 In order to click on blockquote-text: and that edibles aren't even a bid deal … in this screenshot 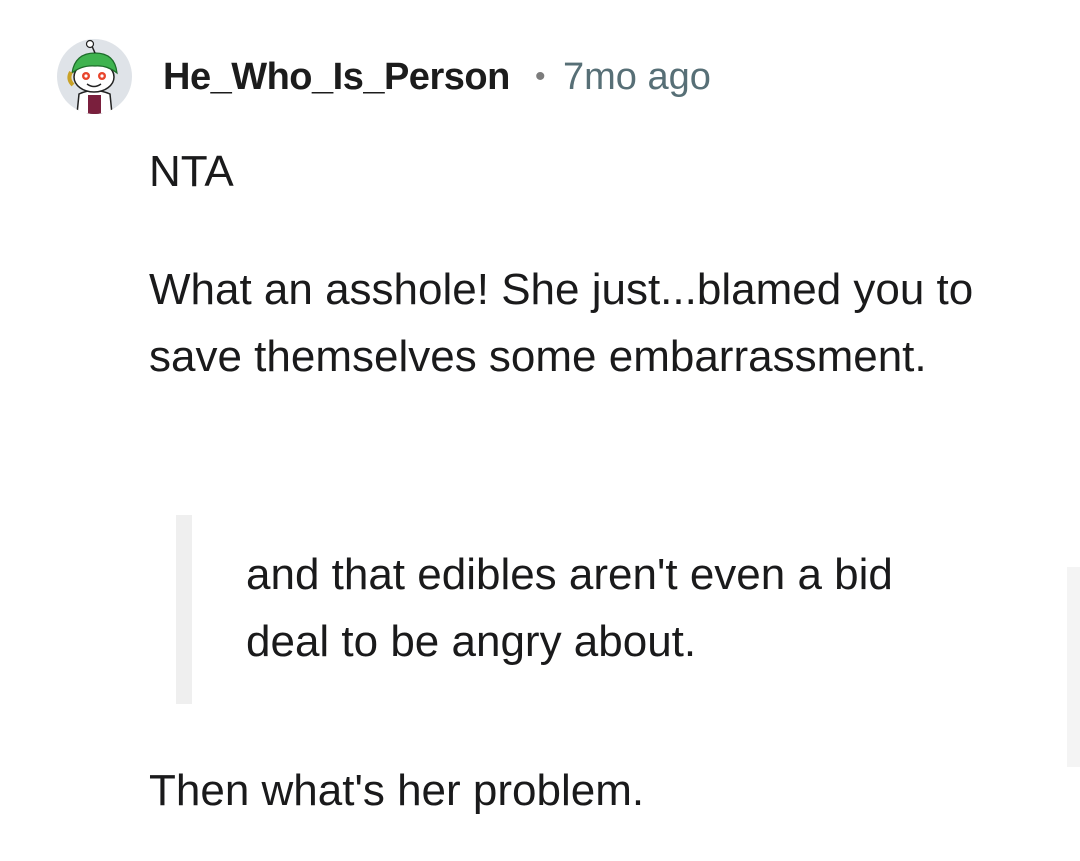, I will do `click(569, 608)`.